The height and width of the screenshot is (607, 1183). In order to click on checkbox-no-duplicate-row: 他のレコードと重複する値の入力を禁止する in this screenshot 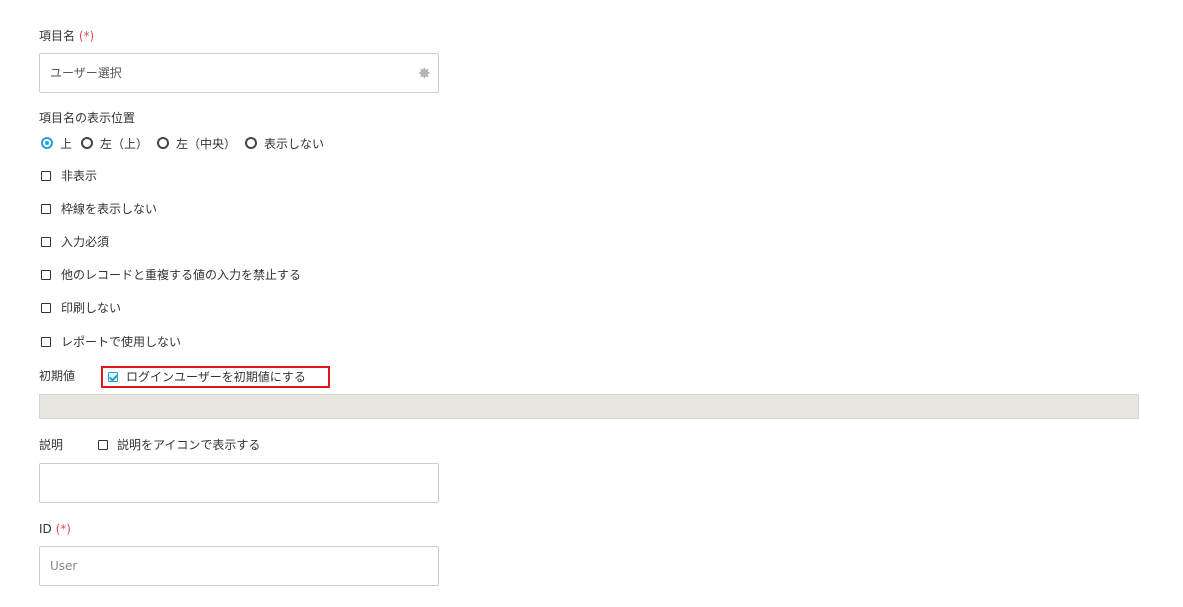, I will do `click(171, 275)`.